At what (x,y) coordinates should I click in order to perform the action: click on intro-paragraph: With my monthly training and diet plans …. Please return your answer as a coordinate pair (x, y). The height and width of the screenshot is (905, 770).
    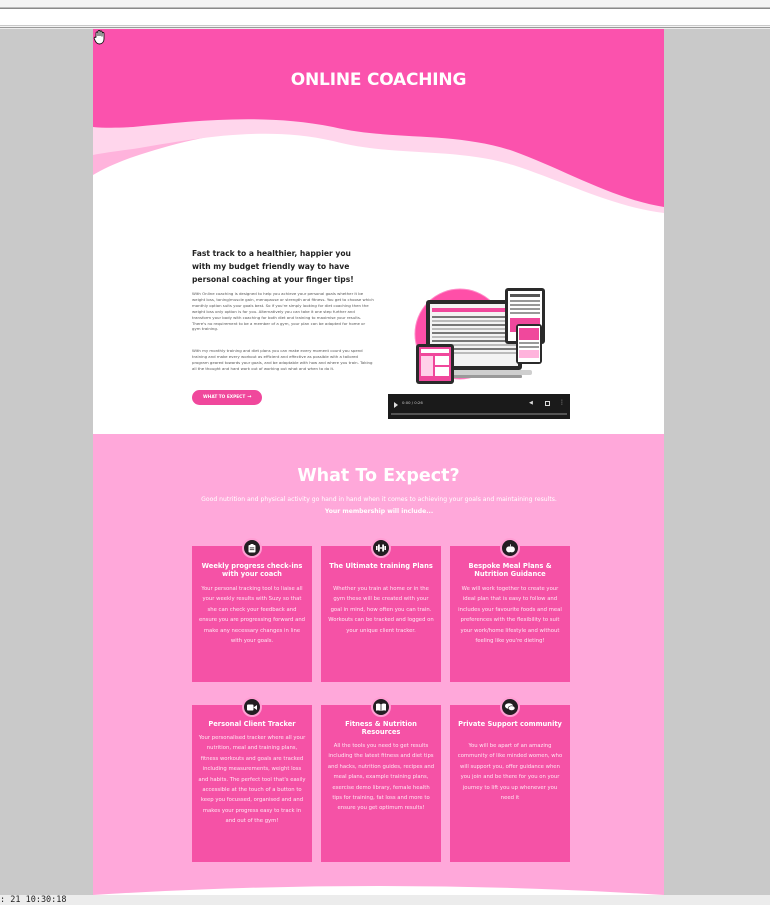
    Looking at the image, I should click on (282, 359).